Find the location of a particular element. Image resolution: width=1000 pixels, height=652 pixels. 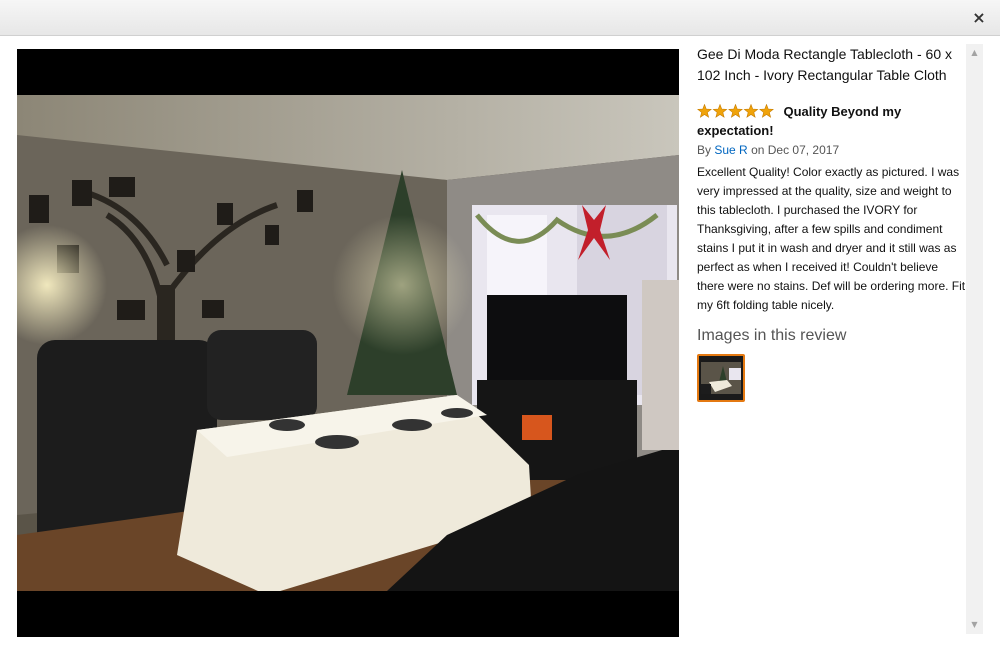

scrollbar-thumb is located at coordinates (974, 338).